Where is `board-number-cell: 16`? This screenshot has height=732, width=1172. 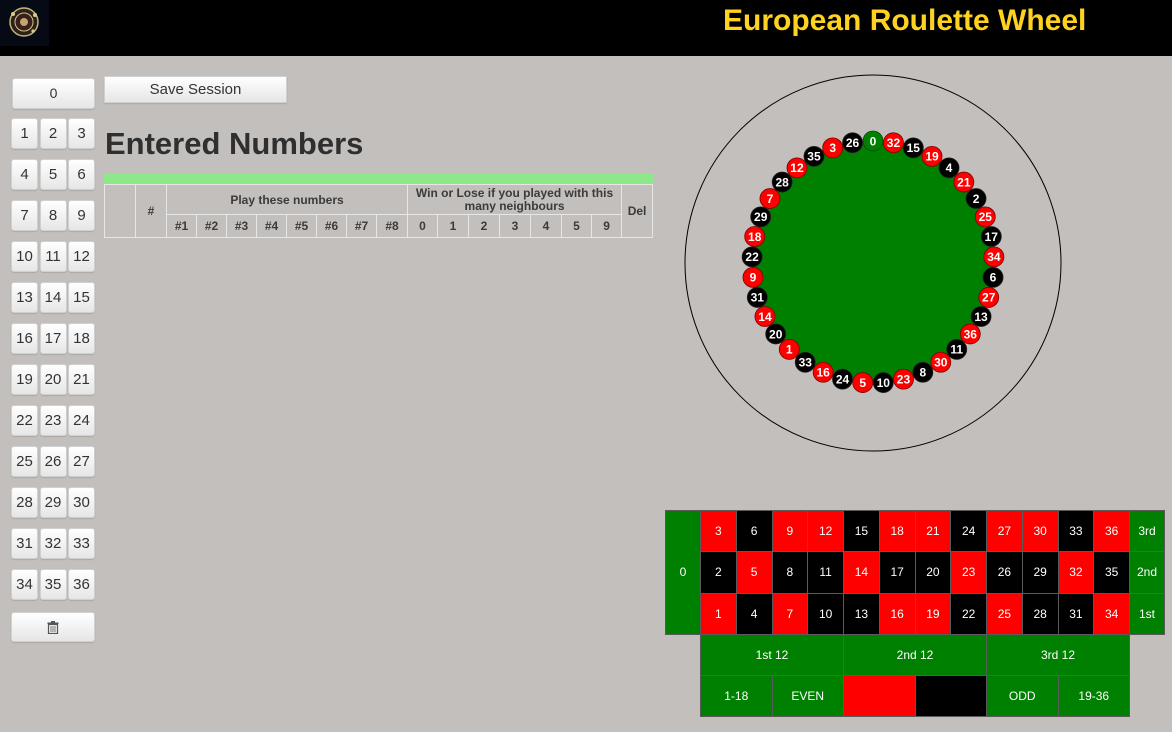 board-number-cell: 16 is located at coordinates (897, 613).